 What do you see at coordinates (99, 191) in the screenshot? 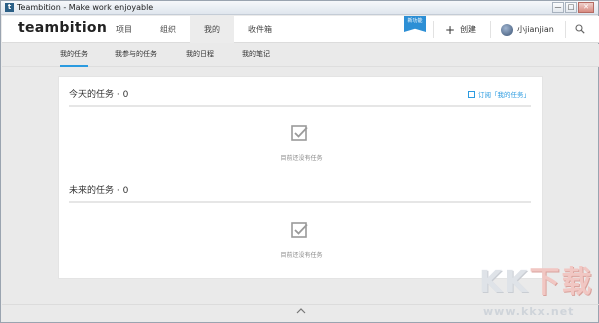
I see `future-tasks-title: 未来的任务 · 0` at bounding box center [99, 191].